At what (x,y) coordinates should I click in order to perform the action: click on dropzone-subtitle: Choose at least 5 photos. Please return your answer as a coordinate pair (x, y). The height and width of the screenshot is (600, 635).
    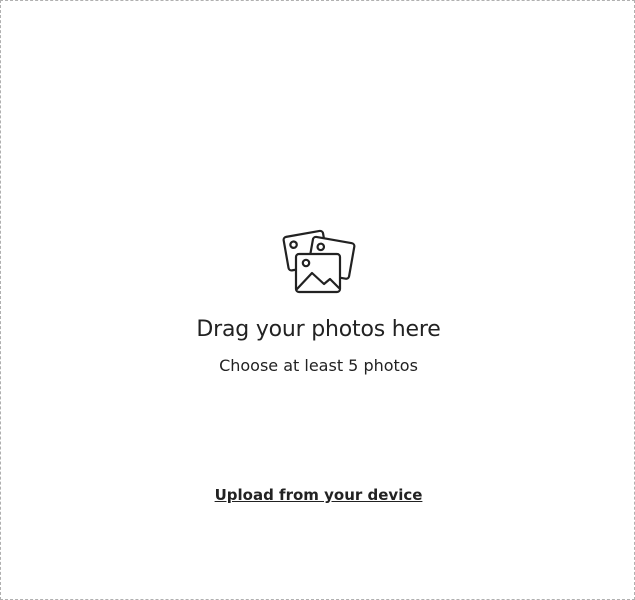
    Looking at the image, I should click on (318, 365).